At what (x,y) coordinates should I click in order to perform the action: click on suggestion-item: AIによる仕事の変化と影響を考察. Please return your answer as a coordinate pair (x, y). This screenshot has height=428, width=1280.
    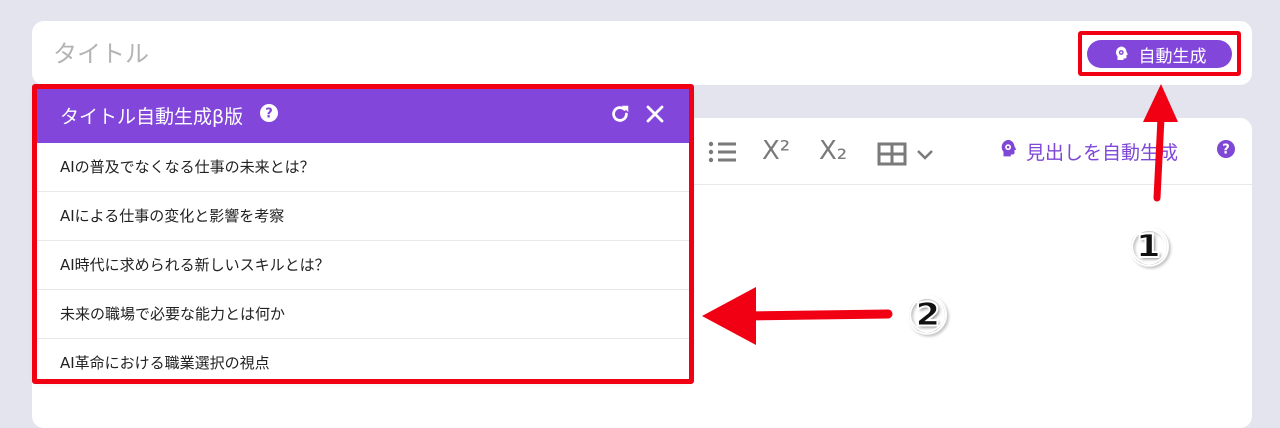
    Looking at the image, I should click on (362, 216).